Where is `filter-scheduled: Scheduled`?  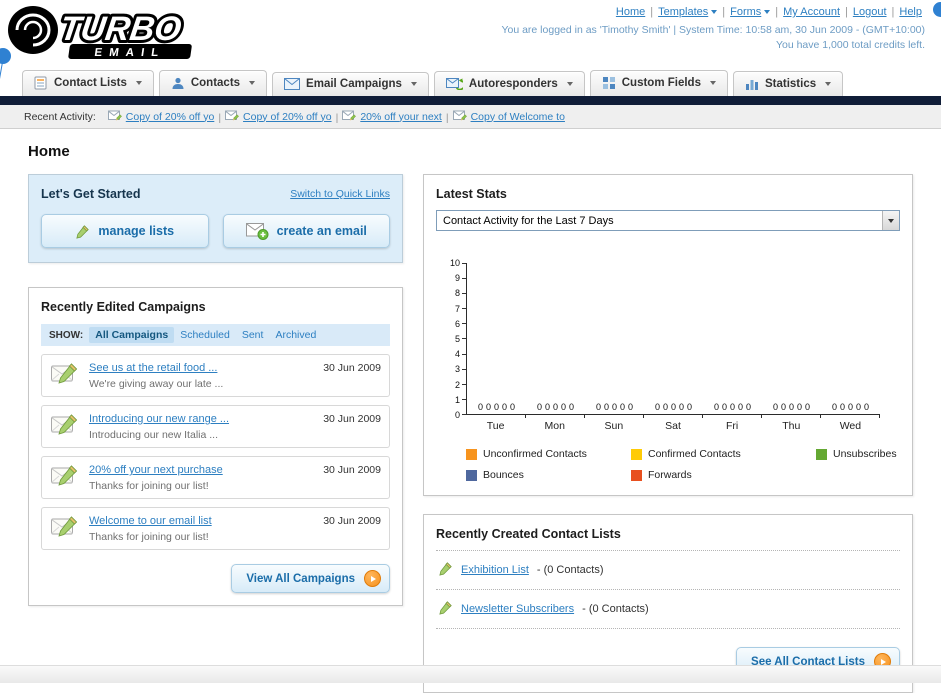 filter-scheduled: Scheduled is located at coordinates (205, 335).